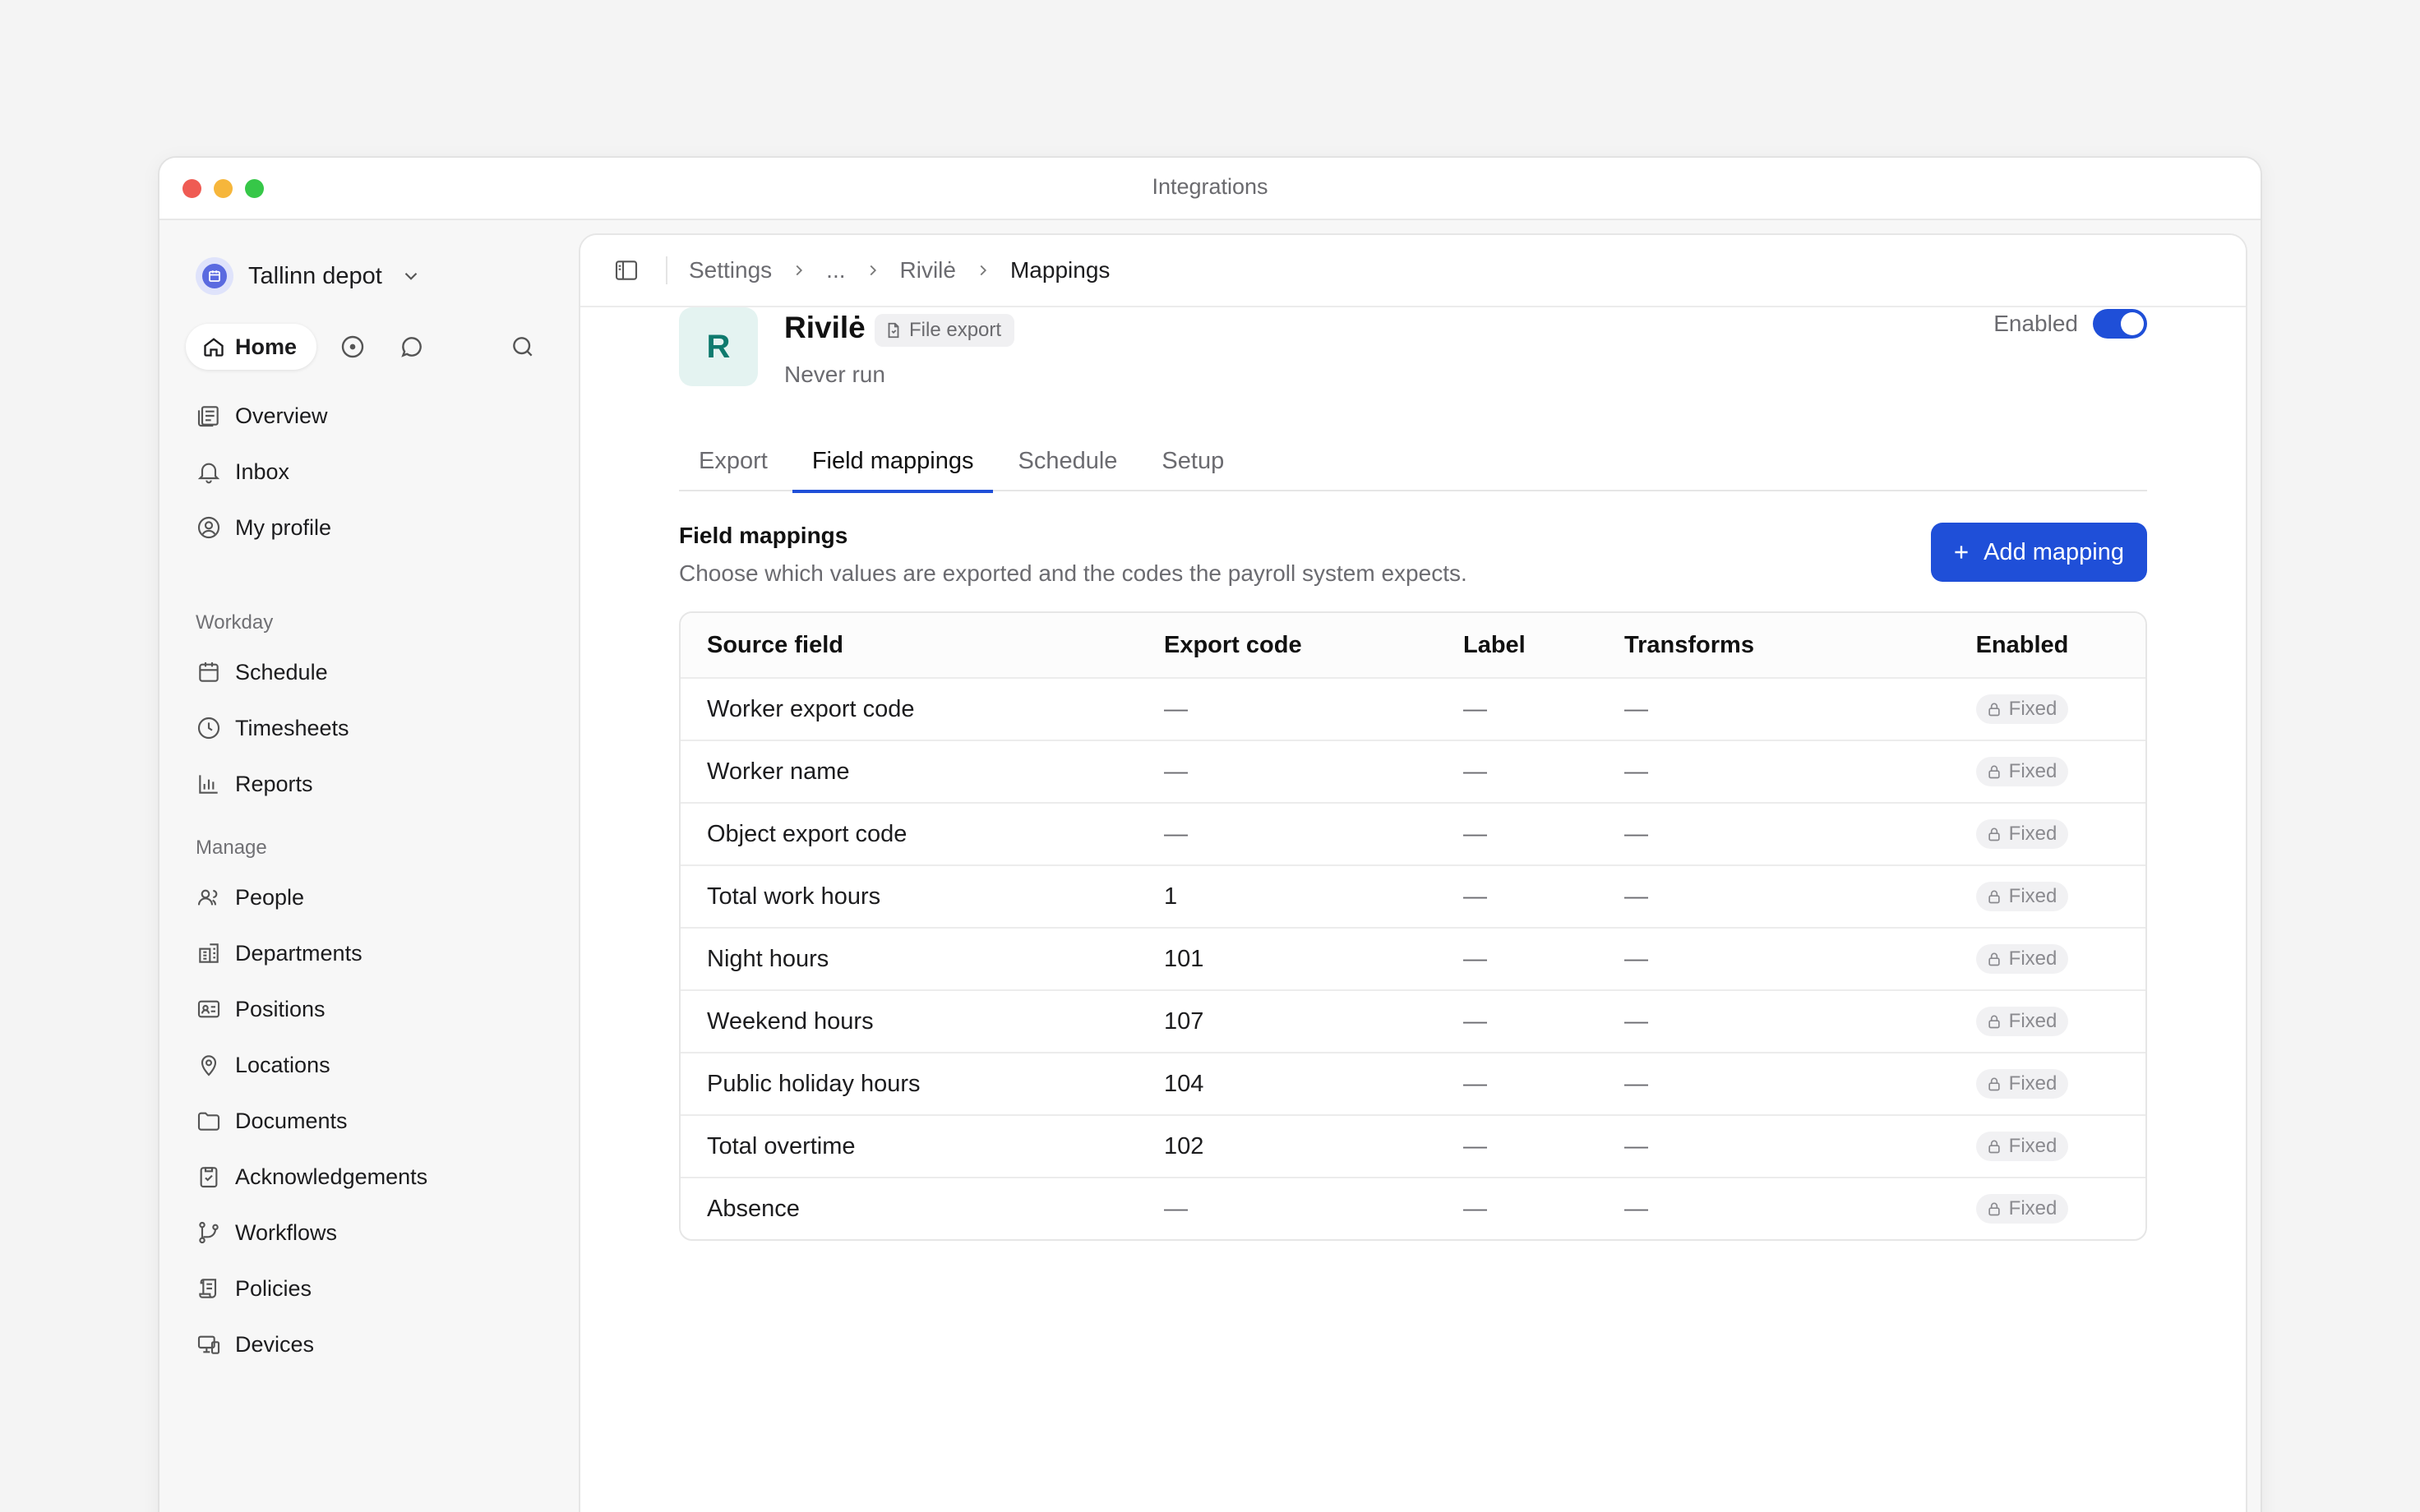 The height and width of the screenshot is (1512, 2420). Describe the element at coordinates (718, 346) in the screenshot. I see `integration-logo: R` at that location.